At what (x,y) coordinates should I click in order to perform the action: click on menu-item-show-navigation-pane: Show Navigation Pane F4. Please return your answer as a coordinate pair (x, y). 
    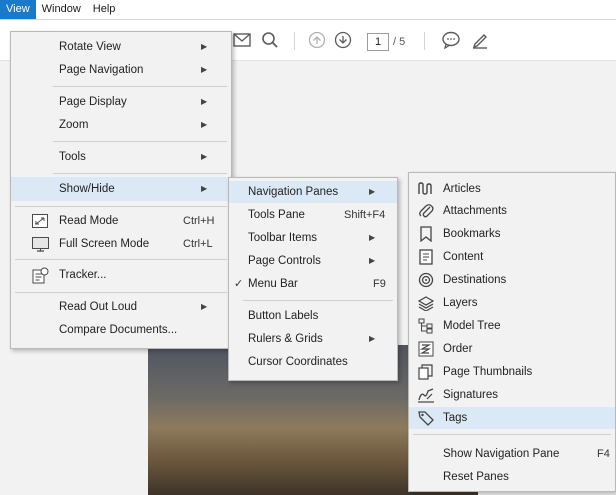
    Looking at the image, I should click on (512, 454).